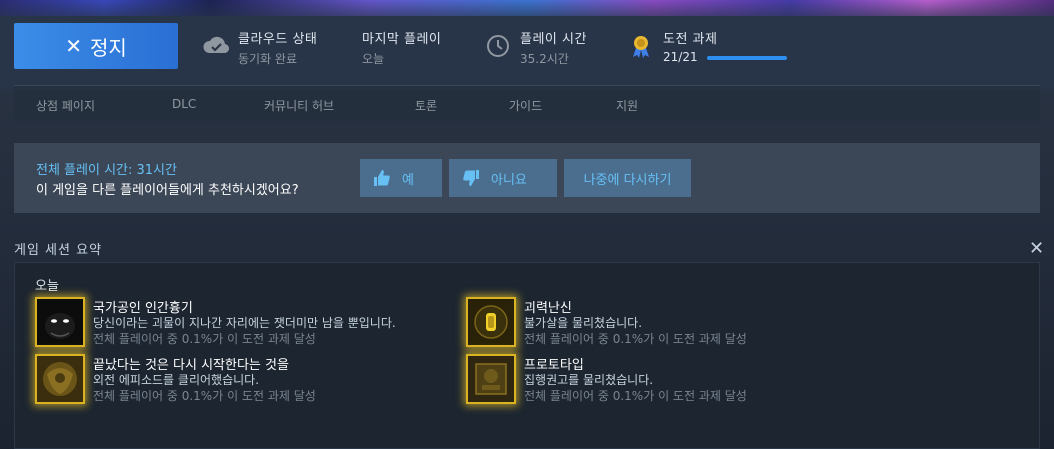 This screenshot has width=1054, height=449. Describe the element at coordinates (176, 380) in the screenshot. I see `achievement-desc: 외전 에피소드를 클리어했습니다.` at that location.